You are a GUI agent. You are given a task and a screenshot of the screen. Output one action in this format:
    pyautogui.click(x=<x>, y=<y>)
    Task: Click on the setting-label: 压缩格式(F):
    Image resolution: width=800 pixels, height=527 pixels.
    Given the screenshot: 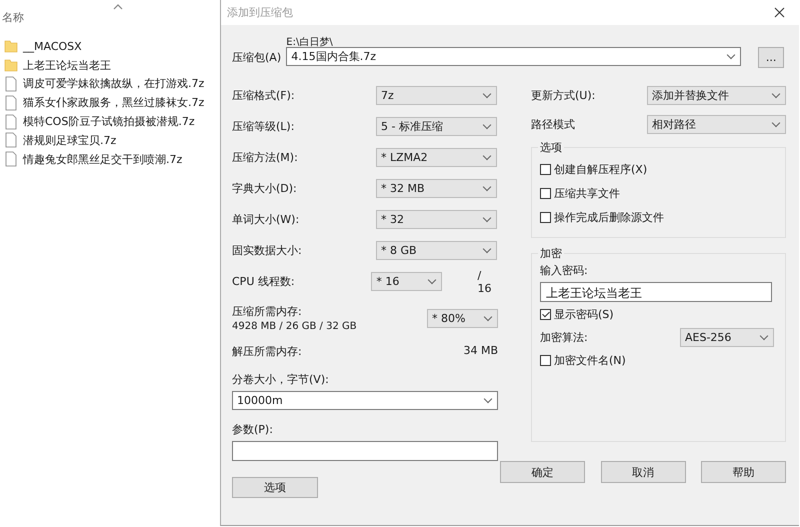 What is the action you would take?
    pyautogui.click(x=264, y=95)
    